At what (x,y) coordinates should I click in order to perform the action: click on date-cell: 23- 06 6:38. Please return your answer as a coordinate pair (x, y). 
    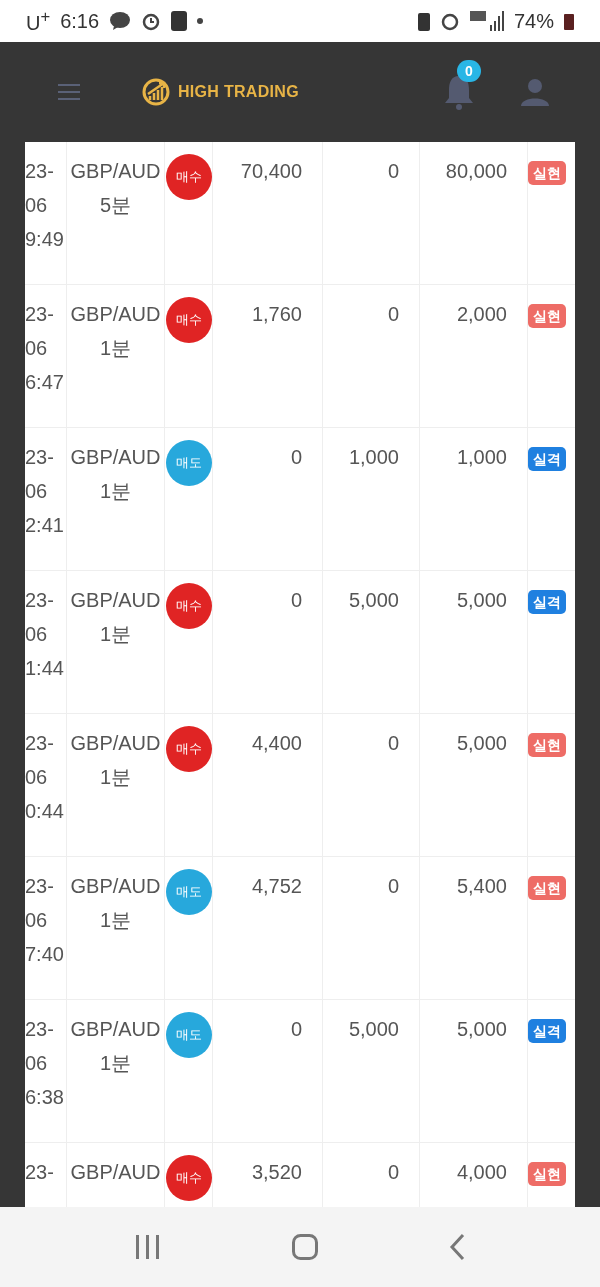
    Looking at the image, I should click on (46, 1071).